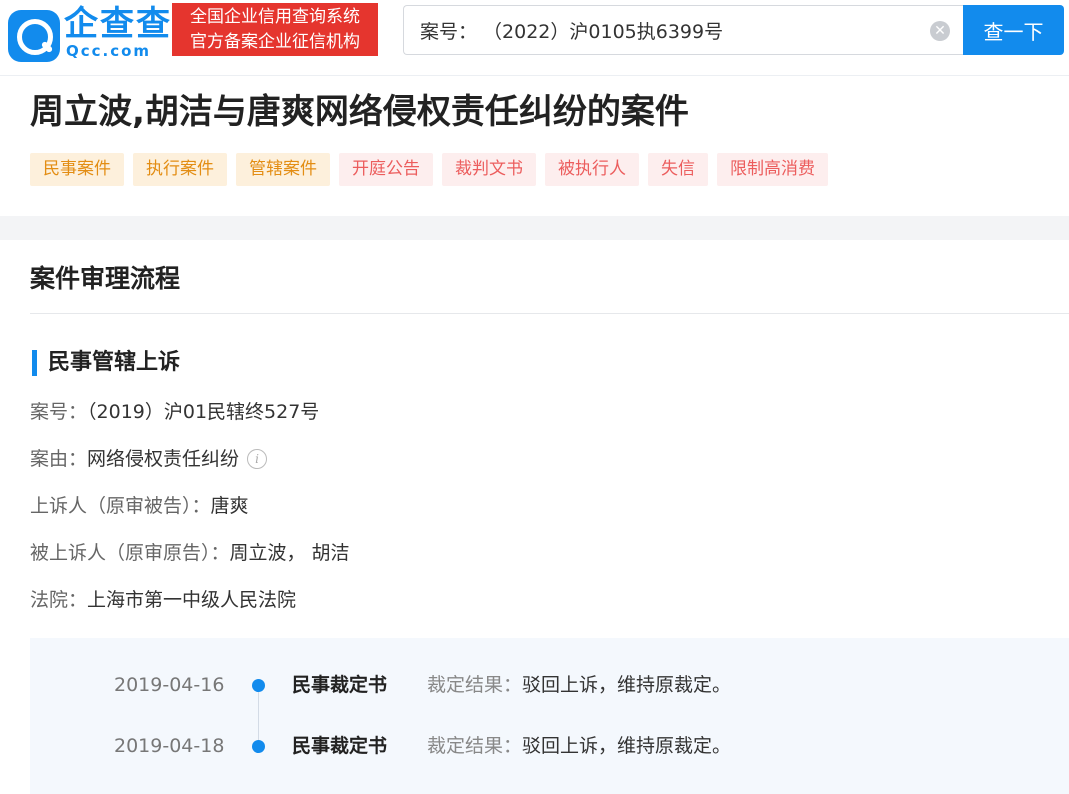 The width and height of the screenshot is (1069, 794). What do you see at coordinates (169, 685) in the screenshot?
I see `timeline-date: 2019-04-16` at bounding box center [169, 685].